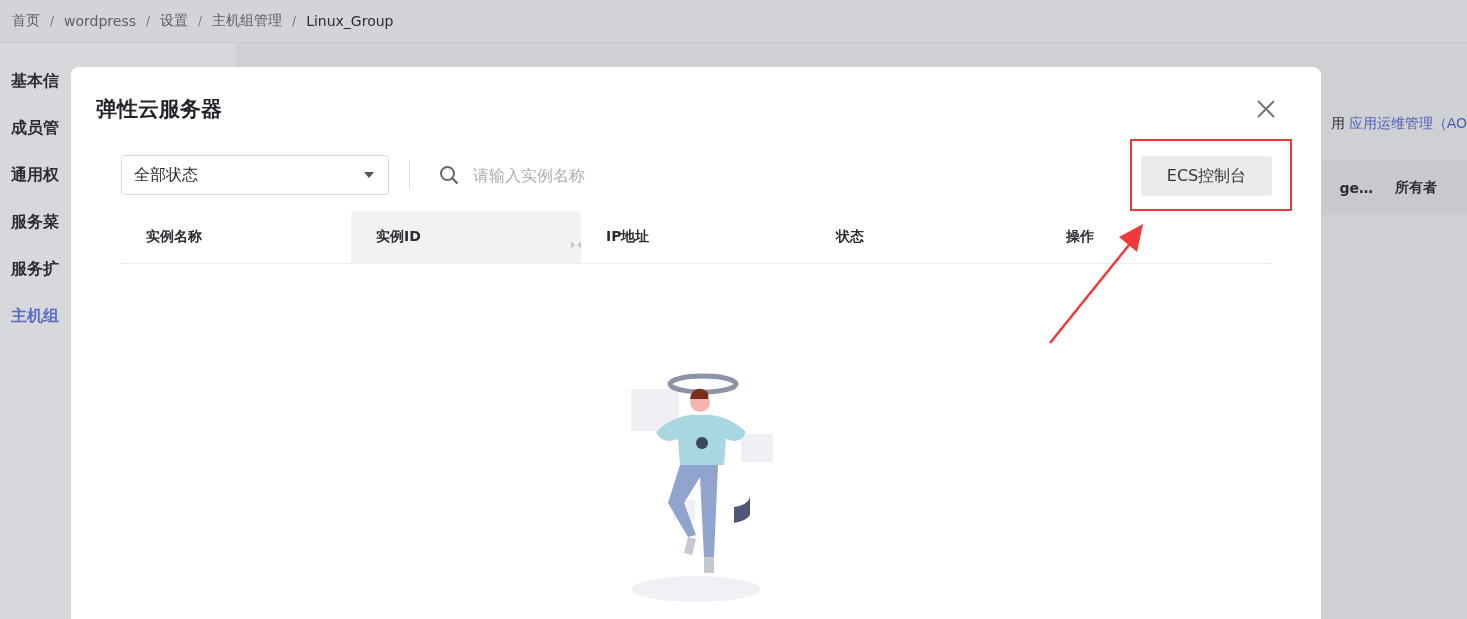 This screenshot has width=1467, height=619. I want to click on search-icon, so click(449, 175).